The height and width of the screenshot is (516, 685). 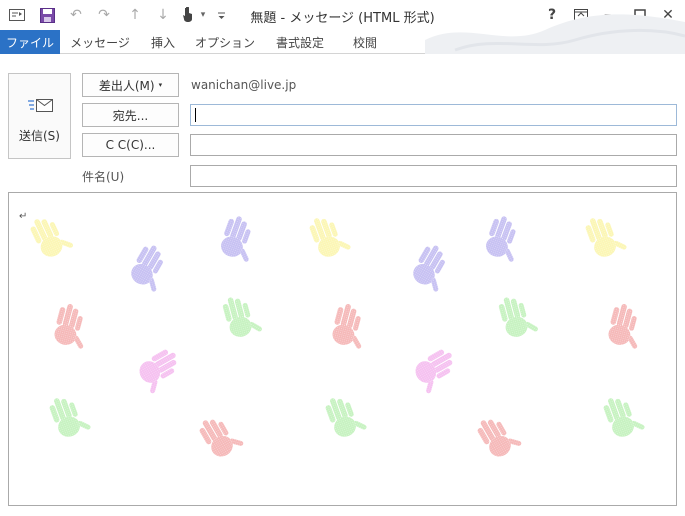 I want to click on ribbon-tab-bar: ファイル メッセージ 挿入 オプション 書式設定 校閲, so click(x=342, y=34).